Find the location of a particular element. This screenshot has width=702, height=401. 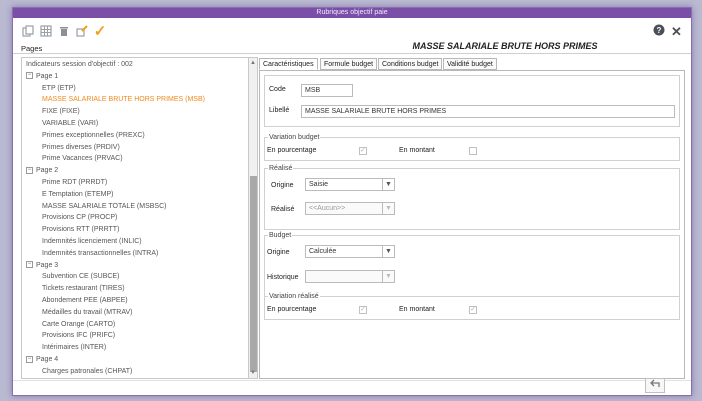

tree-root: Indicateurs session d'objectif : 002 is located at coordinates (79, 65).